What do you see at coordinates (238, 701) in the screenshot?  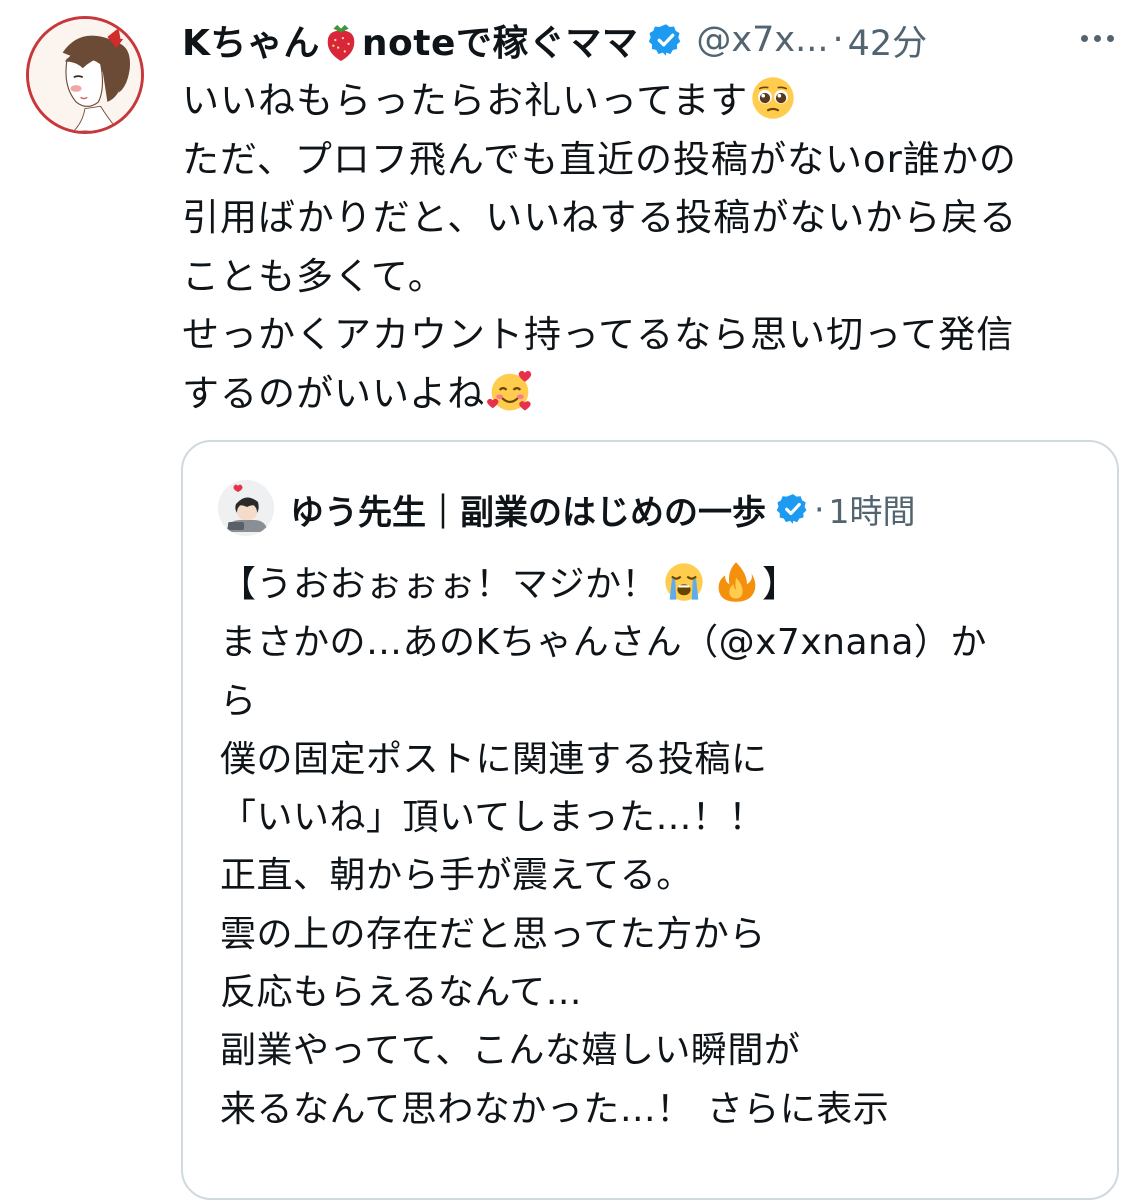 I see `quoted-body-line: ら` at bounding box center [238, 701].